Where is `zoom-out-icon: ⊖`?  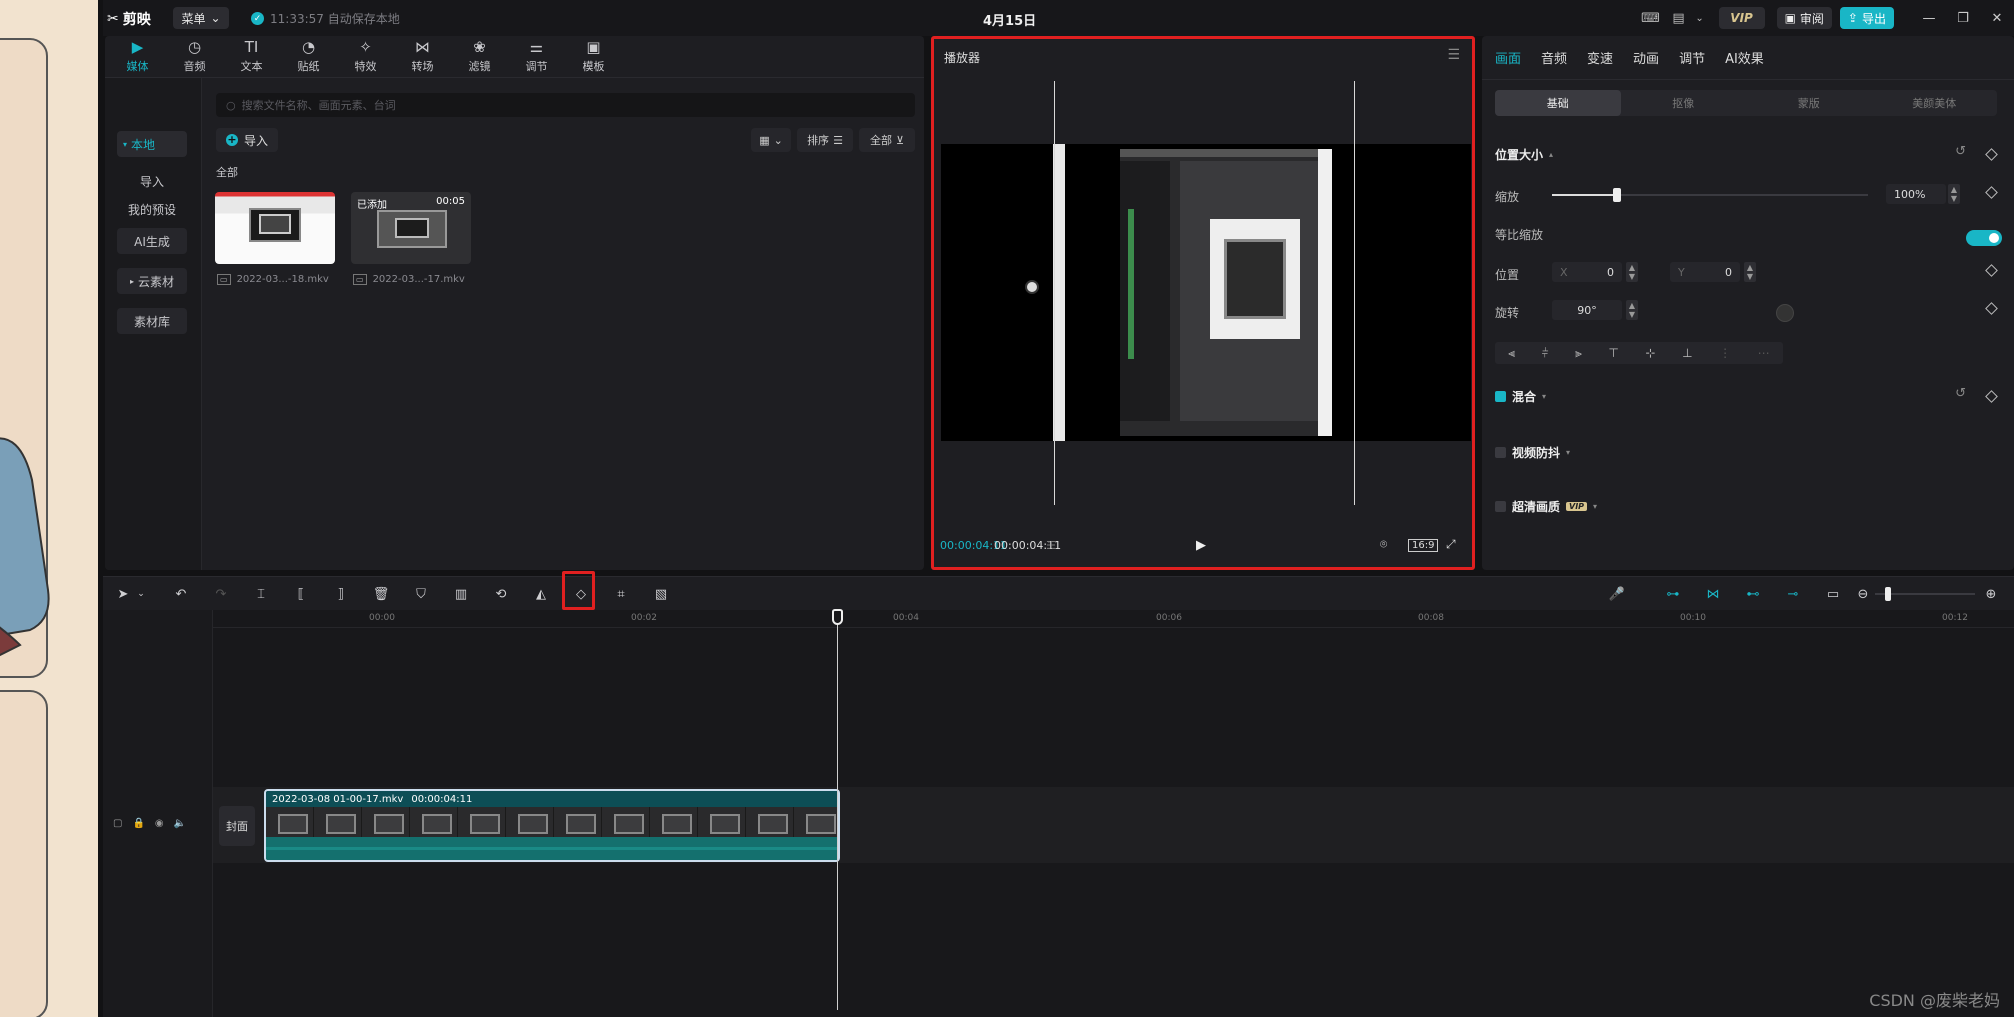
zoom-out-icon: ⊖ is located at coordinates (1863, 594).